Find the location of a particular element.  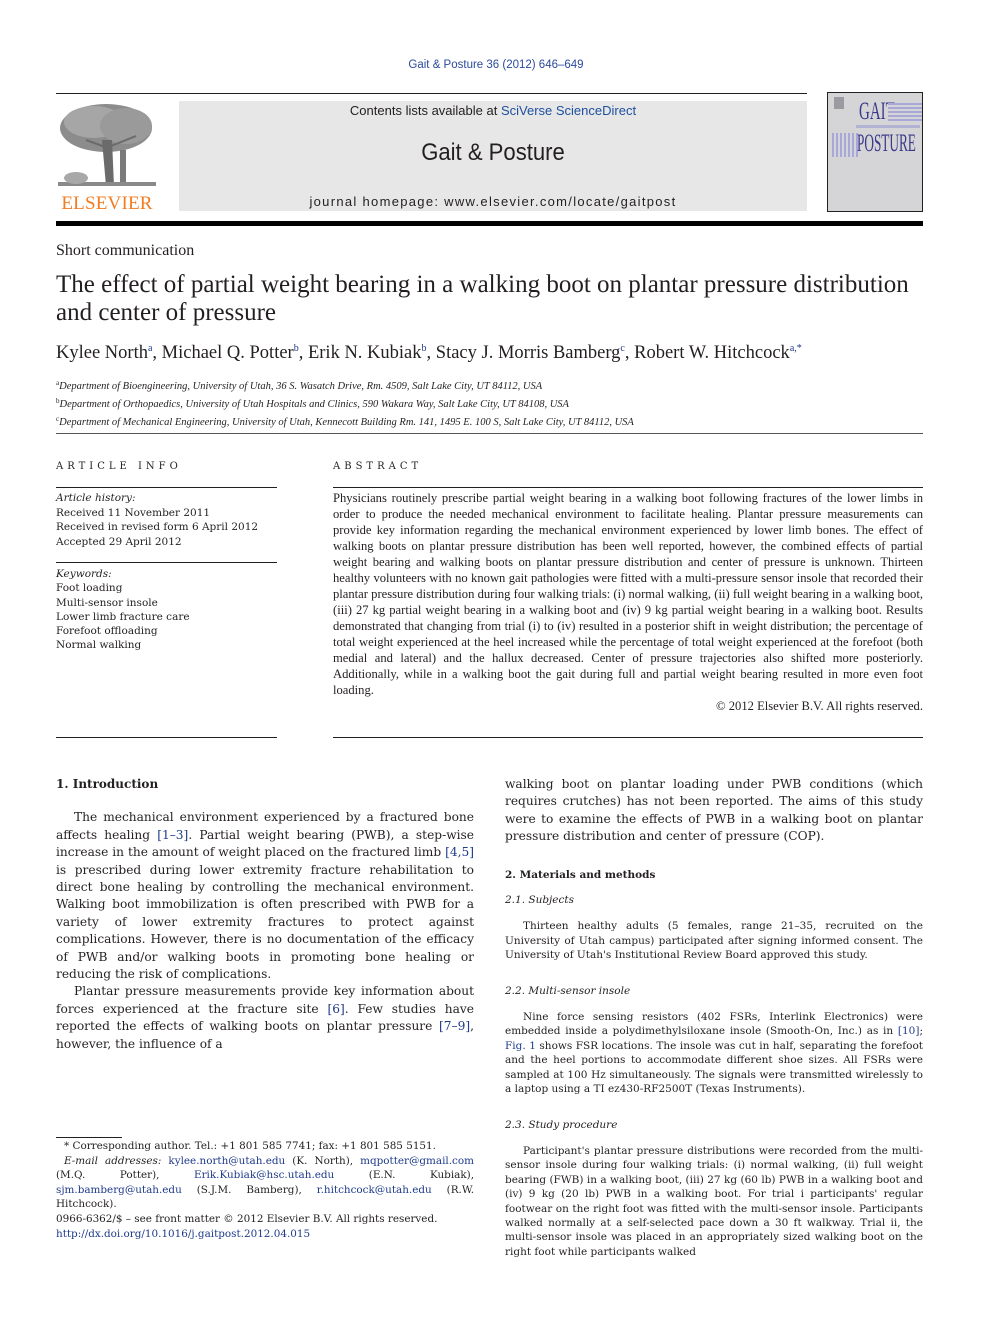

author-name: Stacy J. Morris Bamberg is located at coordinates (528, 353).